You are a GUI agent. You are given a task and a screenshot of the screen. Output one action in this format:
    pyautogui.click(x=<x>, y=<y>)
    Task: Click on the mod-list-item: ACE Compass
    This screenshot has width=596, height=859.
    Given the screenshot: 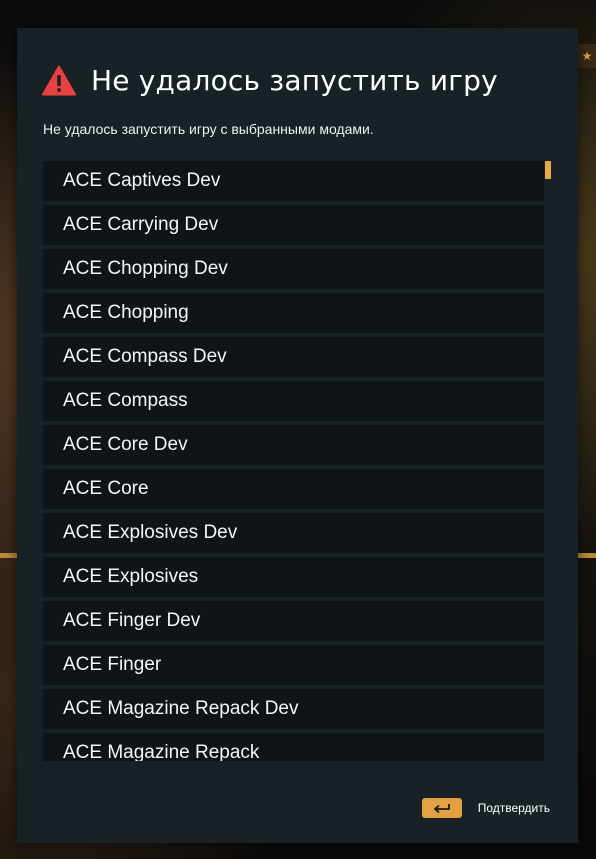 What is the action you would take?
    pyautogui.click(x=293, y=401)
    